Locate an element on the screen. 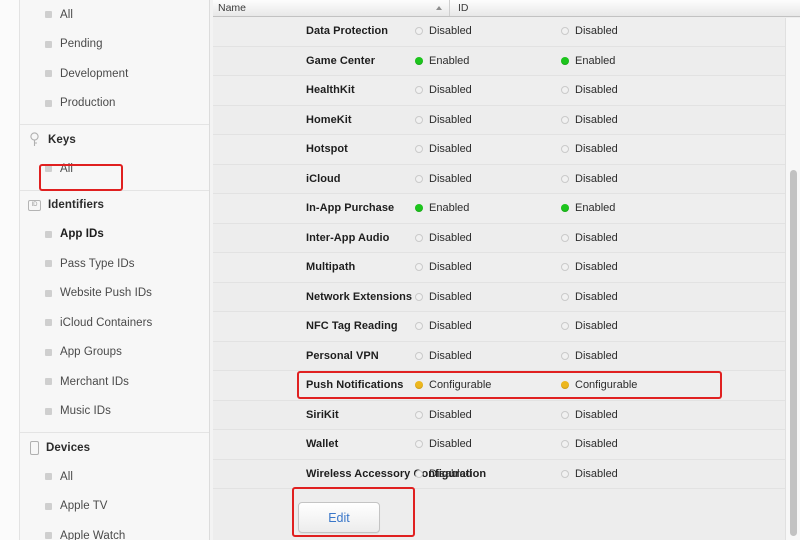 This screenshot has width=800, height=540. column-header-name: Name is located at coordinates (330, 8).